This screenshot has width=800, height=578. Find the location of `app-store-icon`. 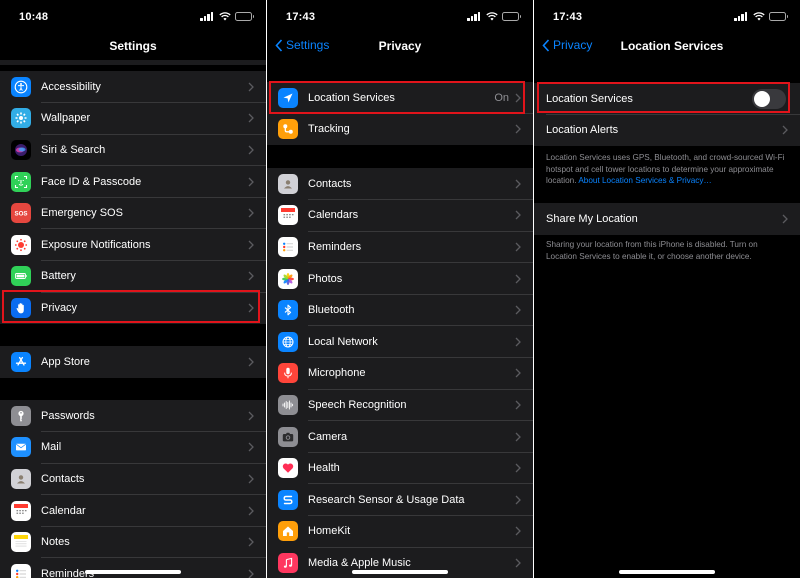

app-store-icon is located at coordinates (21, 361).